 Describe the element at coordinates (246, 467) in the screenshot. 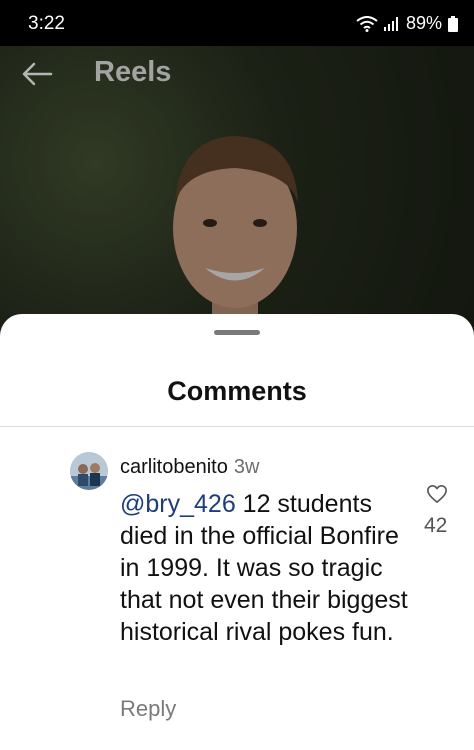

I see `comment-time: 3w` at that location.